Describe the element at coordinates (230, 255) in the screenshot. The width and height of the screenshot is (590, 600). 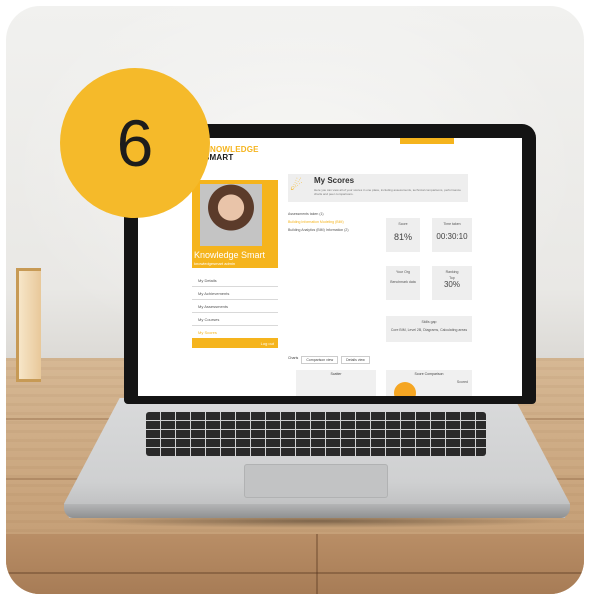
I see `profile-name: Knowledge Smart` at that location.